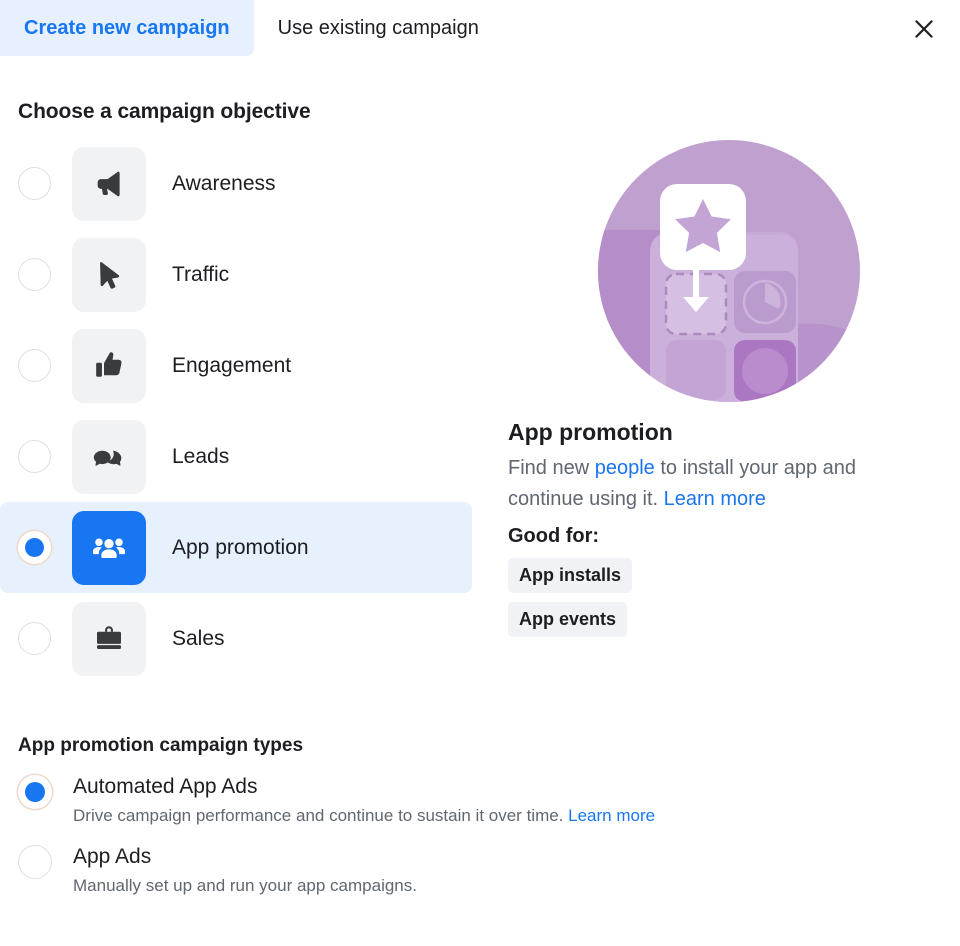 This screenshot has height=946, width=960. What do you see at coordinates (34, 547) in the screenshot?
I see `radio-app-promotion` at bounding box center [34, 547].